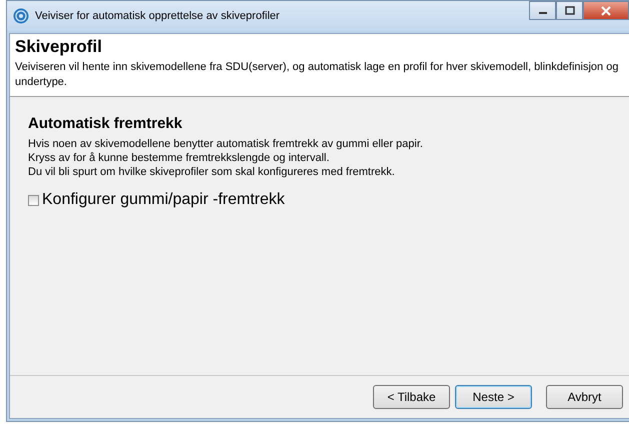 The width and height of the screenshot is (629, 424). I want to click on close-icon, so click(606, 11).